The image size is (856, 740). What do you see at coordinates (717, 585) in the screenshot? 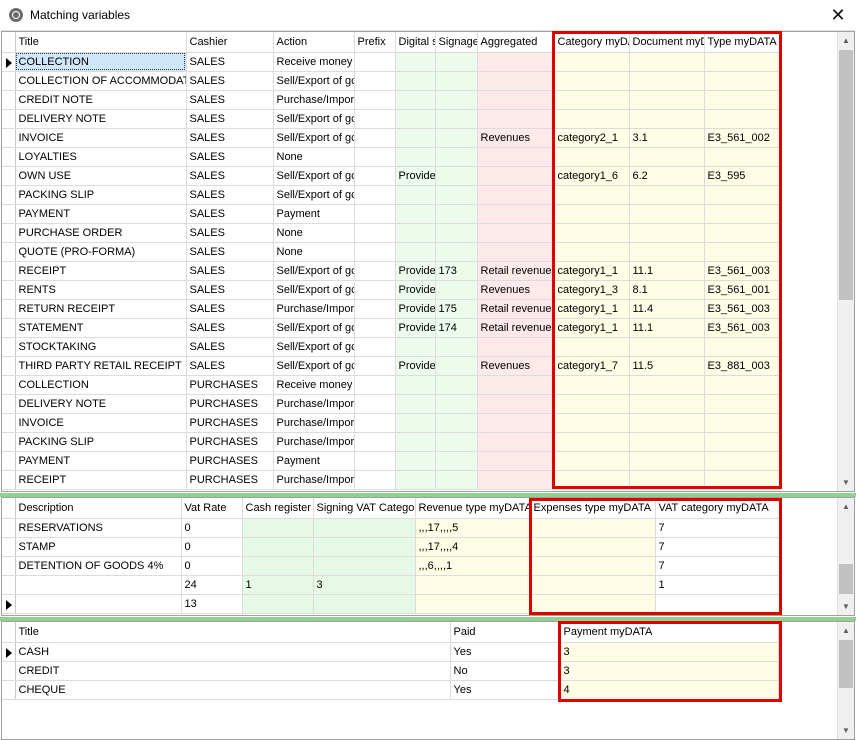
I see `cell-vat-category-mydata: 1` at bounding box center [717, 585].